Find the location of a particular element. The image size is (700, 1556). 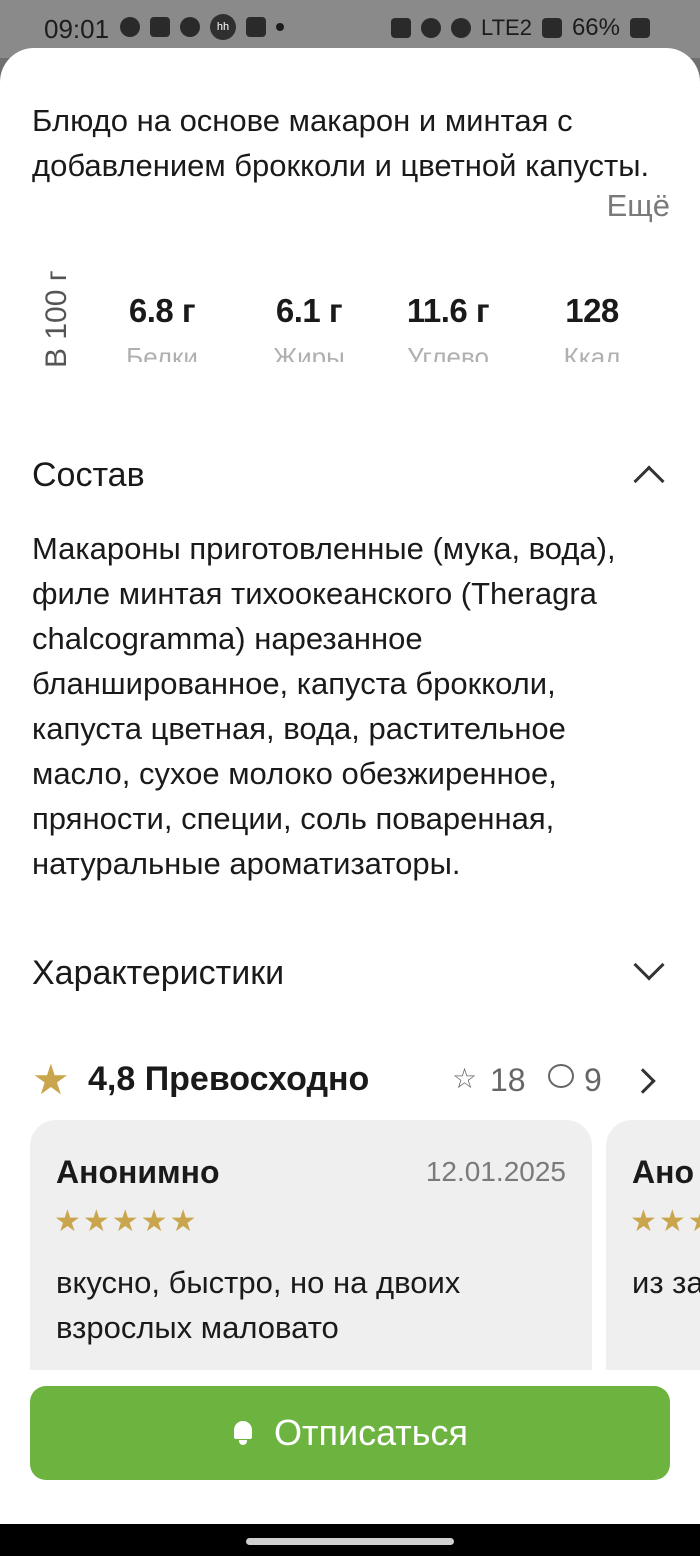

star-icon: ★ is located at coordinates (51, 1079).